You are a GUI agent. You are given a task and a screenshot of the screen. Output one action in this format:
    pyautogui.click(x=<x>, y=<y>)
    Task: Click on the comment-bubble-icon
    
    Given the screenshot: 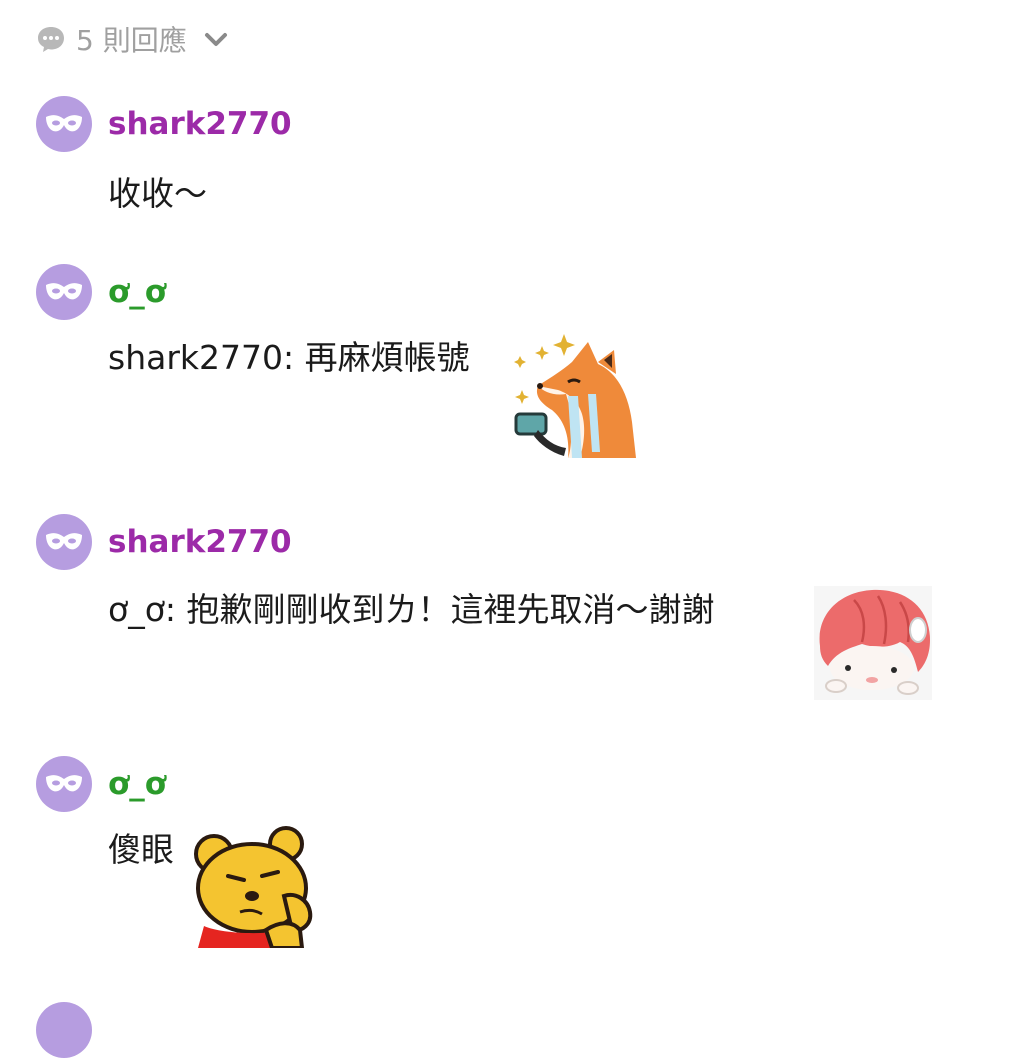 What is the action you would take?
    pyautogui.click(x=51, y=39)
    